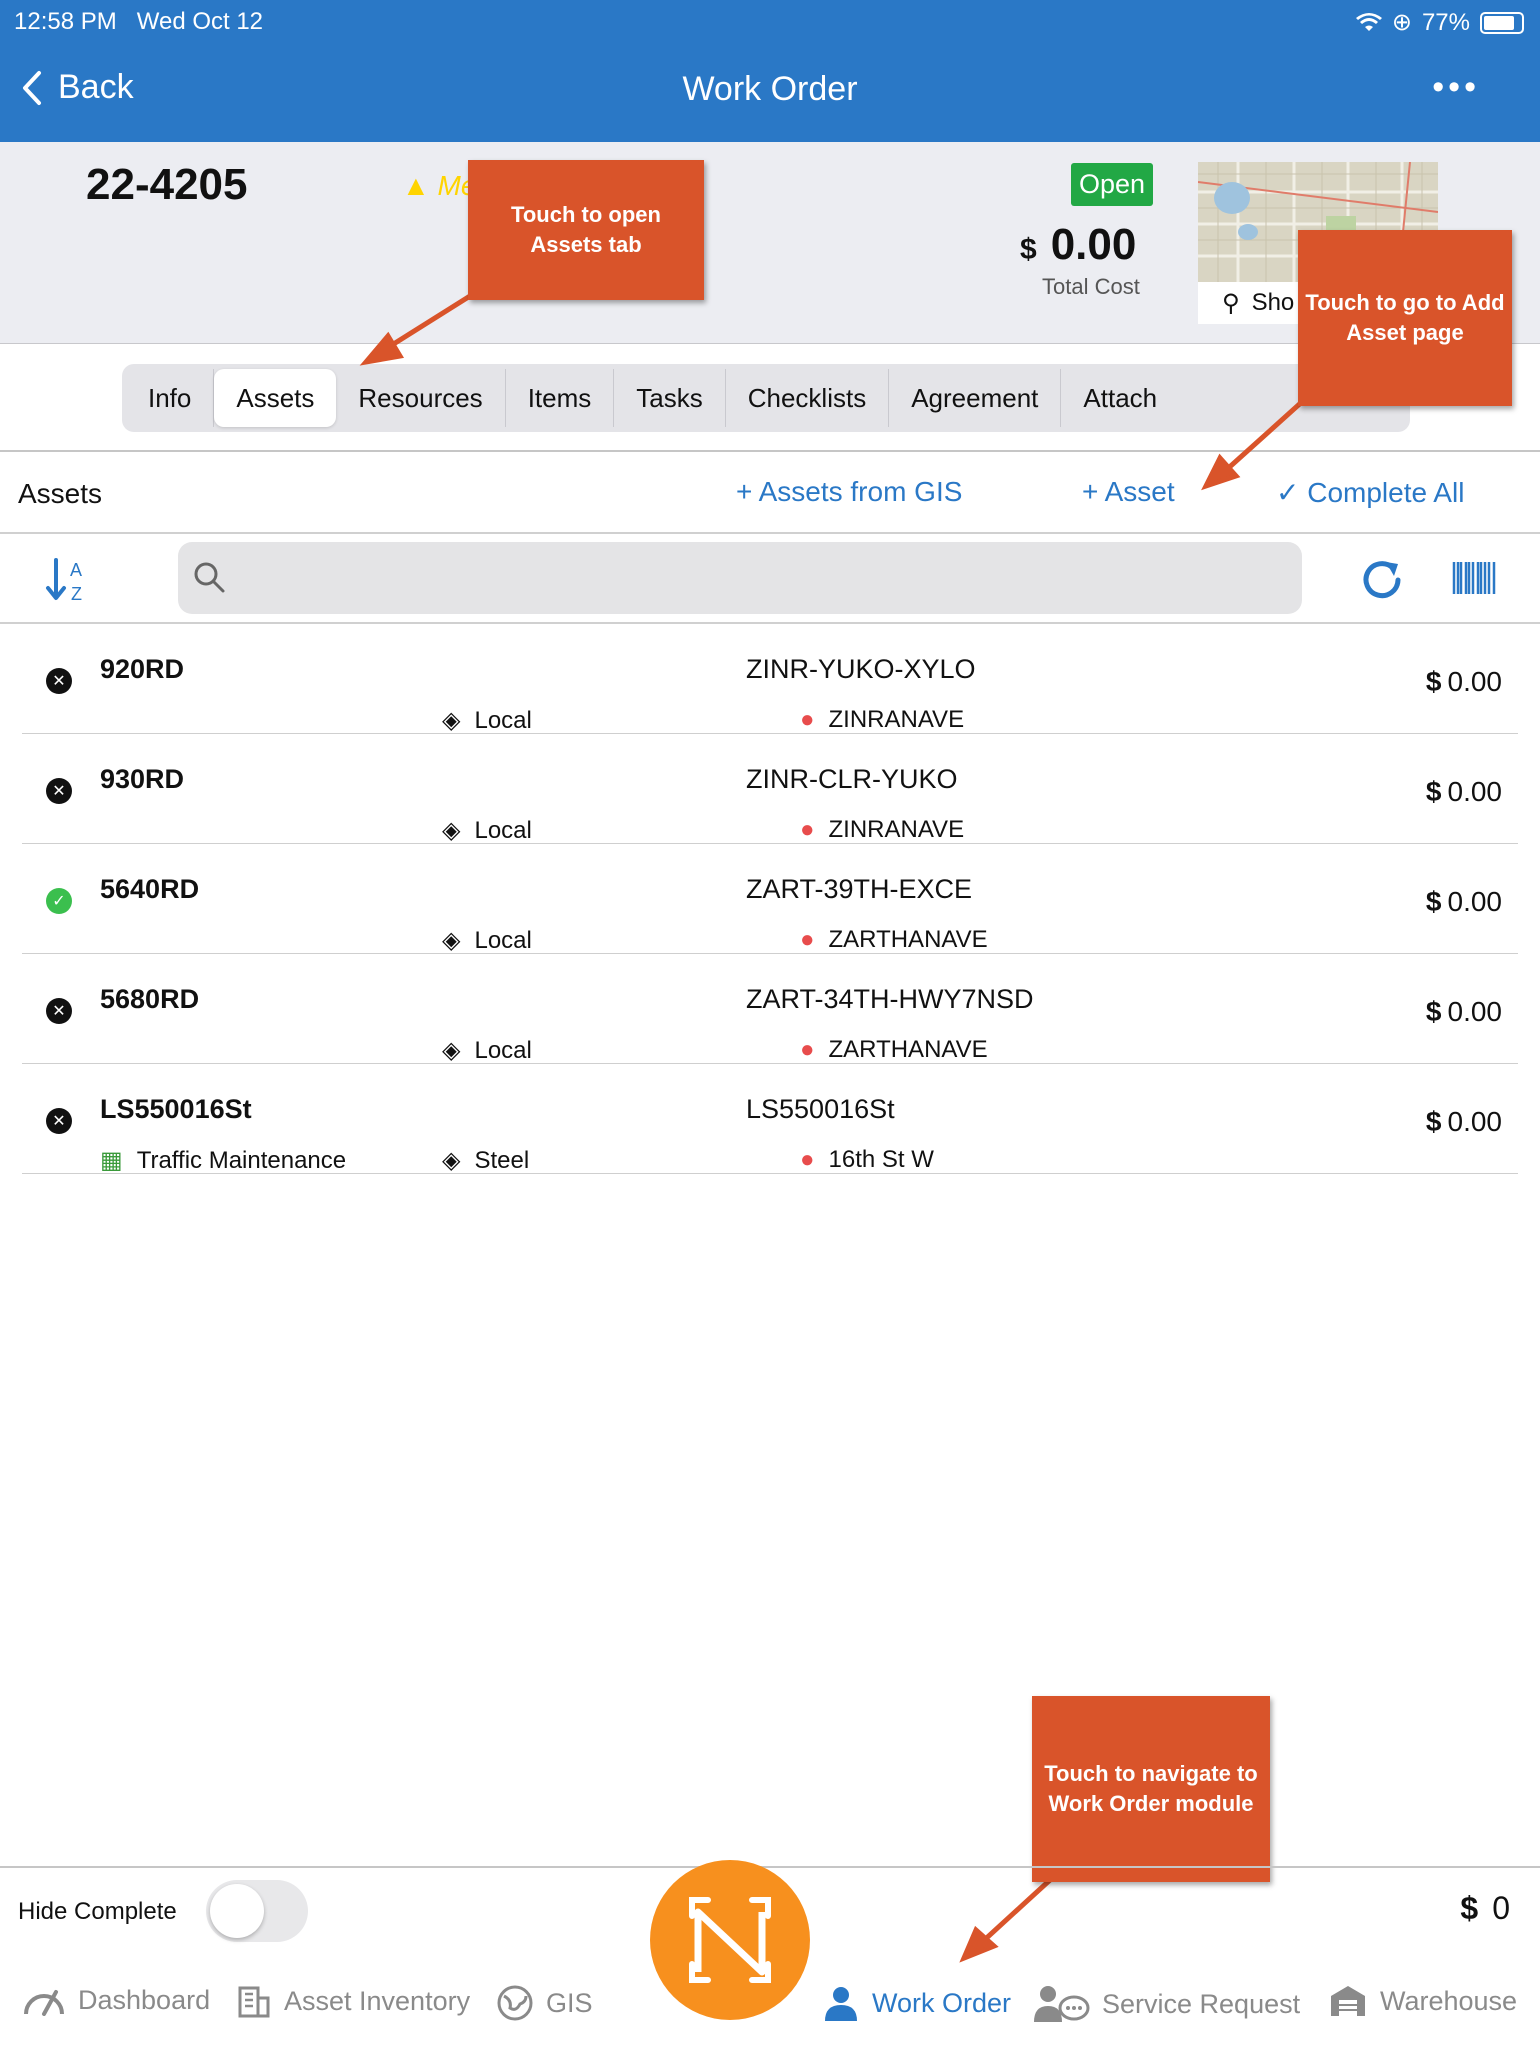 Image resolution: width=1540 pixels, height=2052 pixels. What do you see at coordinates (1264, 436) in the screenshot?
I see `add-asset-arrow` at bounding box center [1264, 436].